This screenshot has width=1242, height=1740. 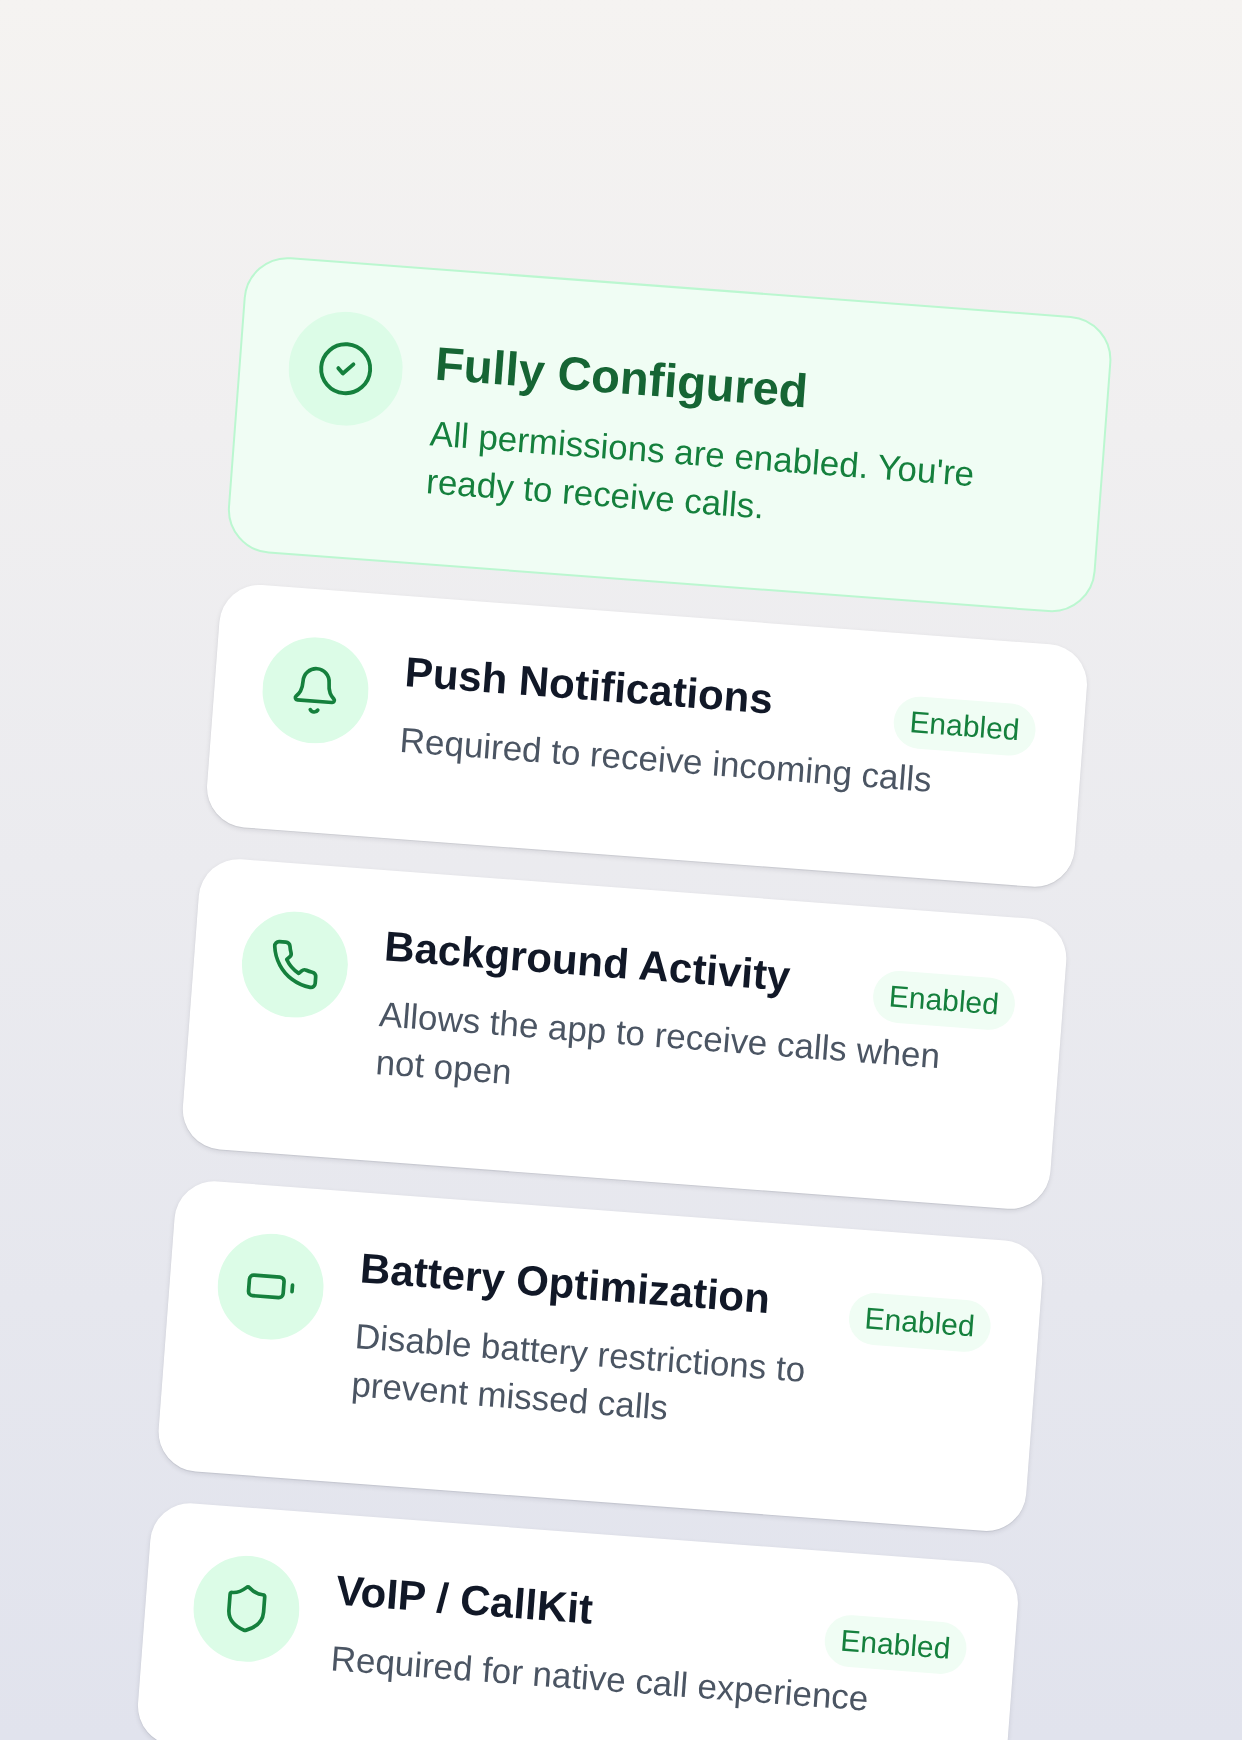 I want to click on permission-title: Push Notifications, so click(x=589, y=686).